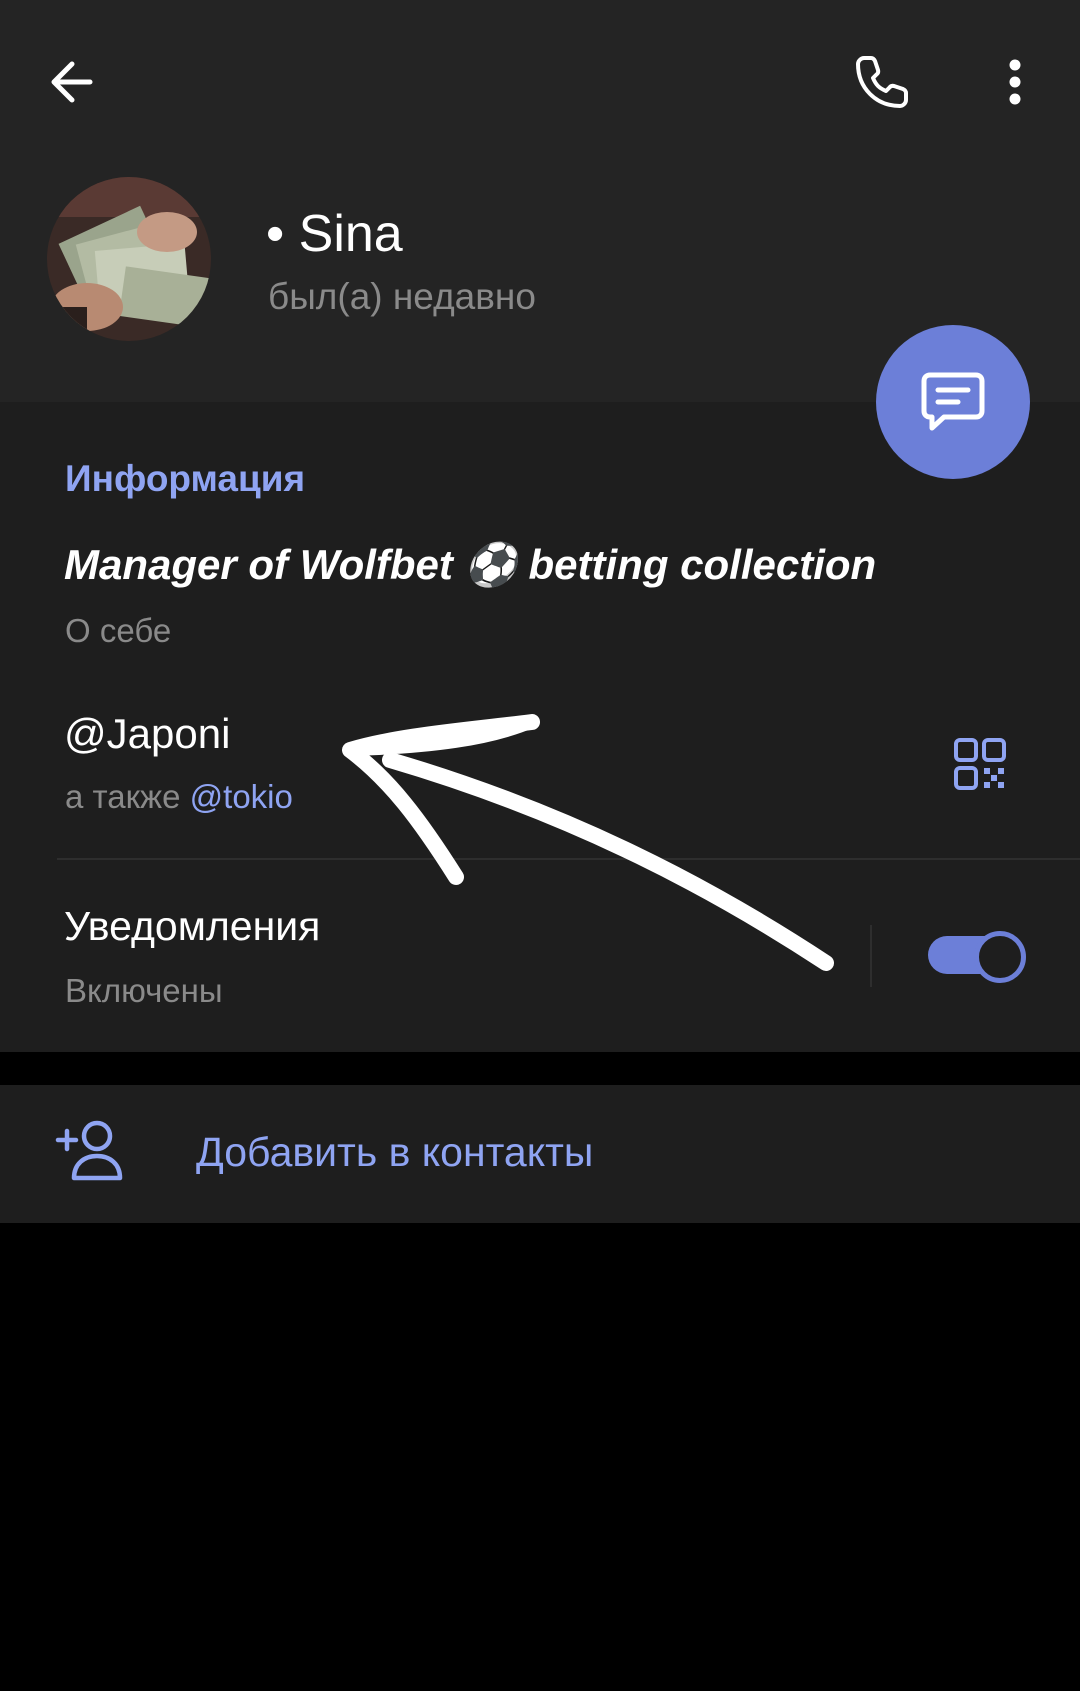  I want to click on phone-icon, so click(882, 82).